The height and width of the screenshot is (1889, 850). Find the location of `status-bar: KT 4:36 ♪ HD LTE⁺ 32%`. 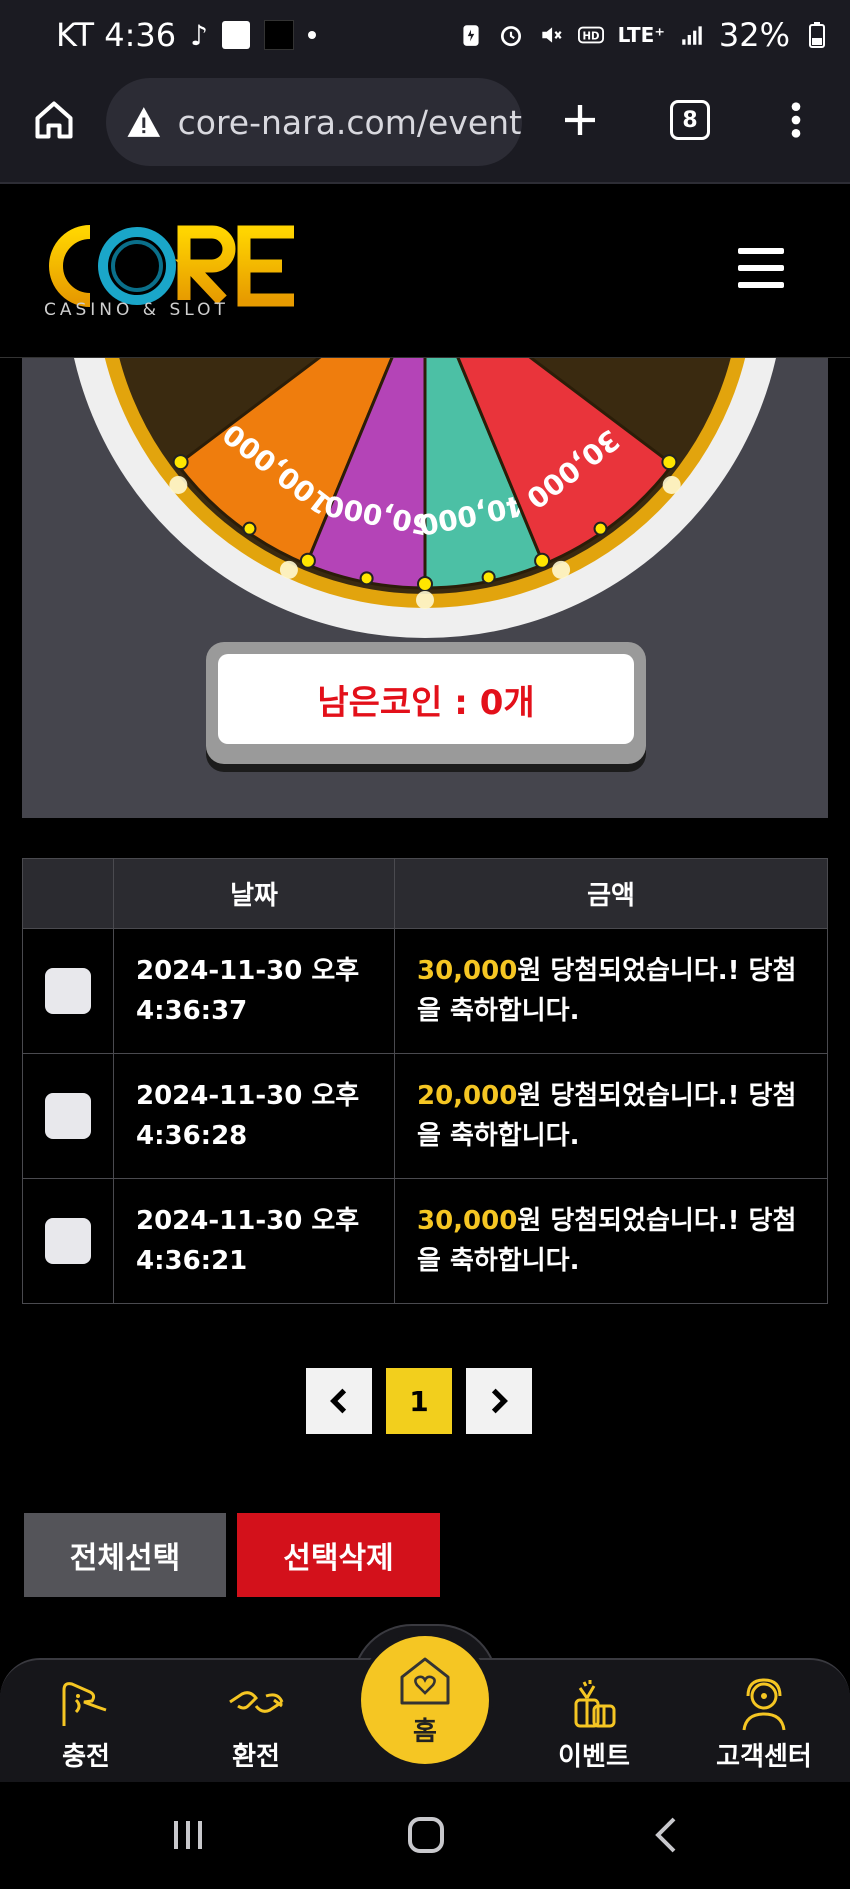

status-bar: KT 4:36 ♪ HD LTE⁺ 32% is located at coordinates (425, 36).